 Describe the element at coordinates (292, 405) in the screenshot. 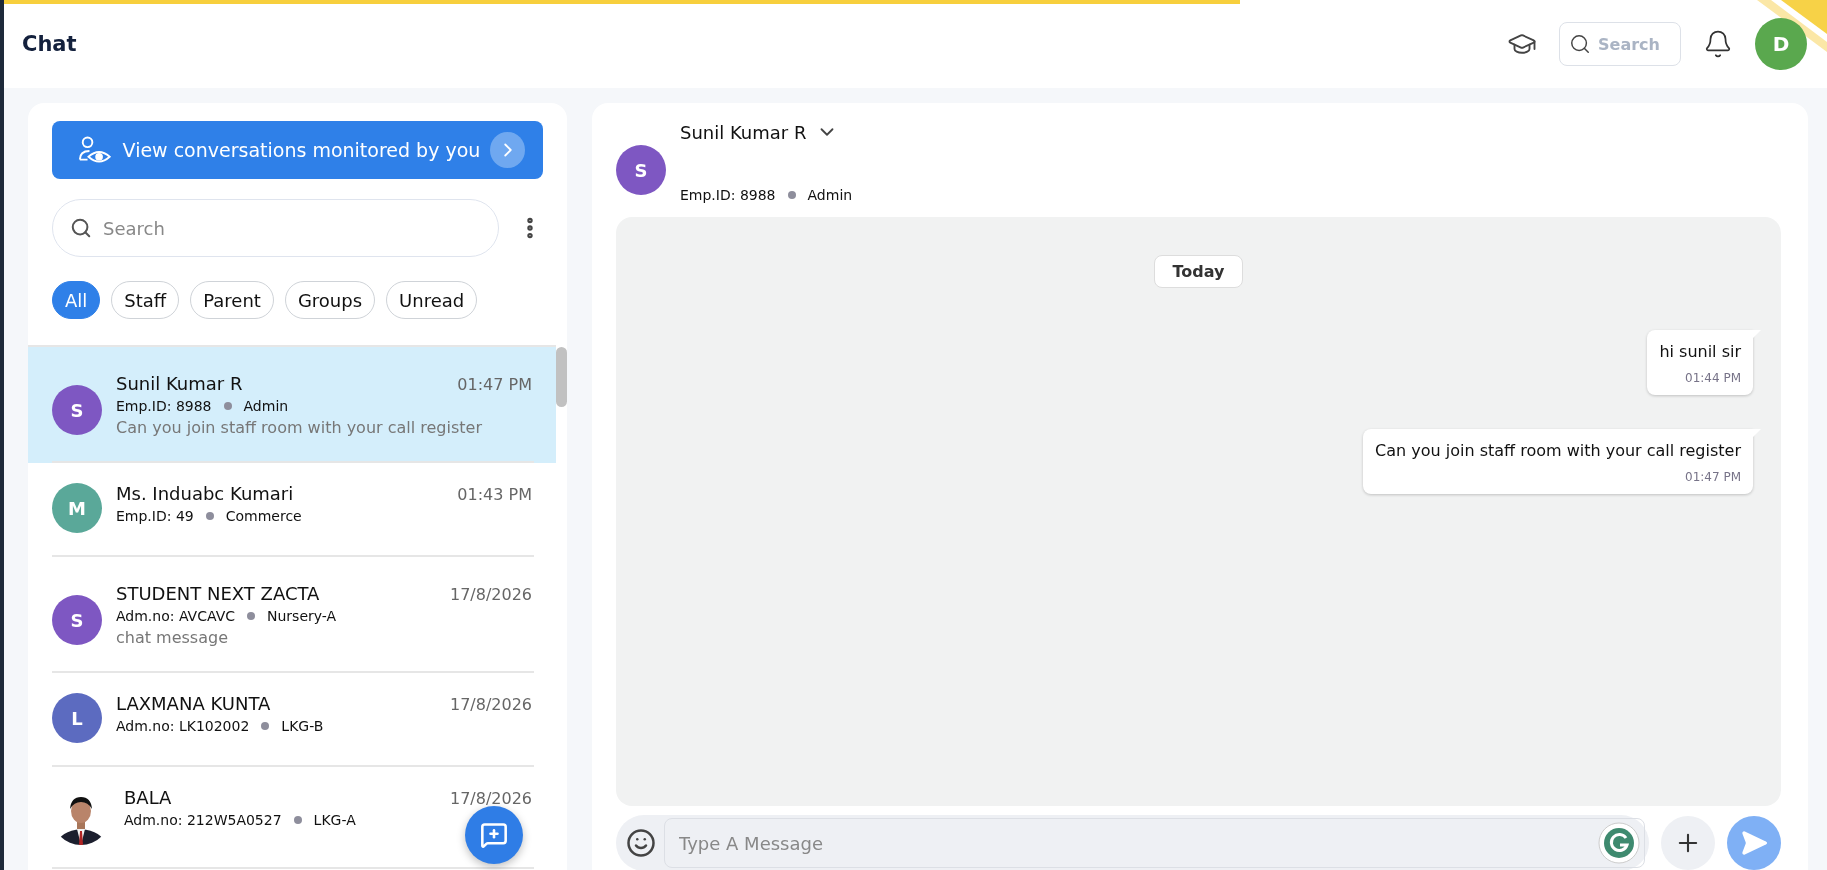

I see `conversation-item: S Sunil Kumar R 01:47 PM Emp.ID: 8988 Admin Can you join staff room with your call register` at that location.